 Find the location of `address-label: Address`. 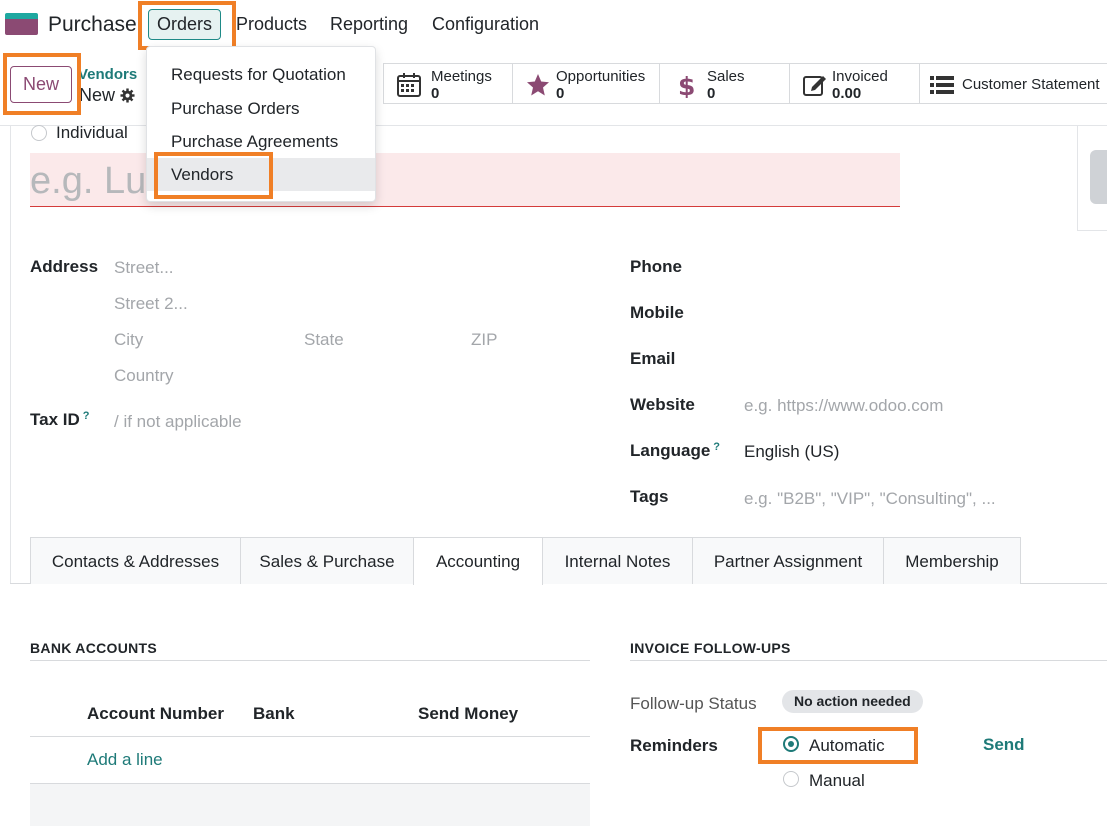

address-label: Address is located at coordinates (64, 266).